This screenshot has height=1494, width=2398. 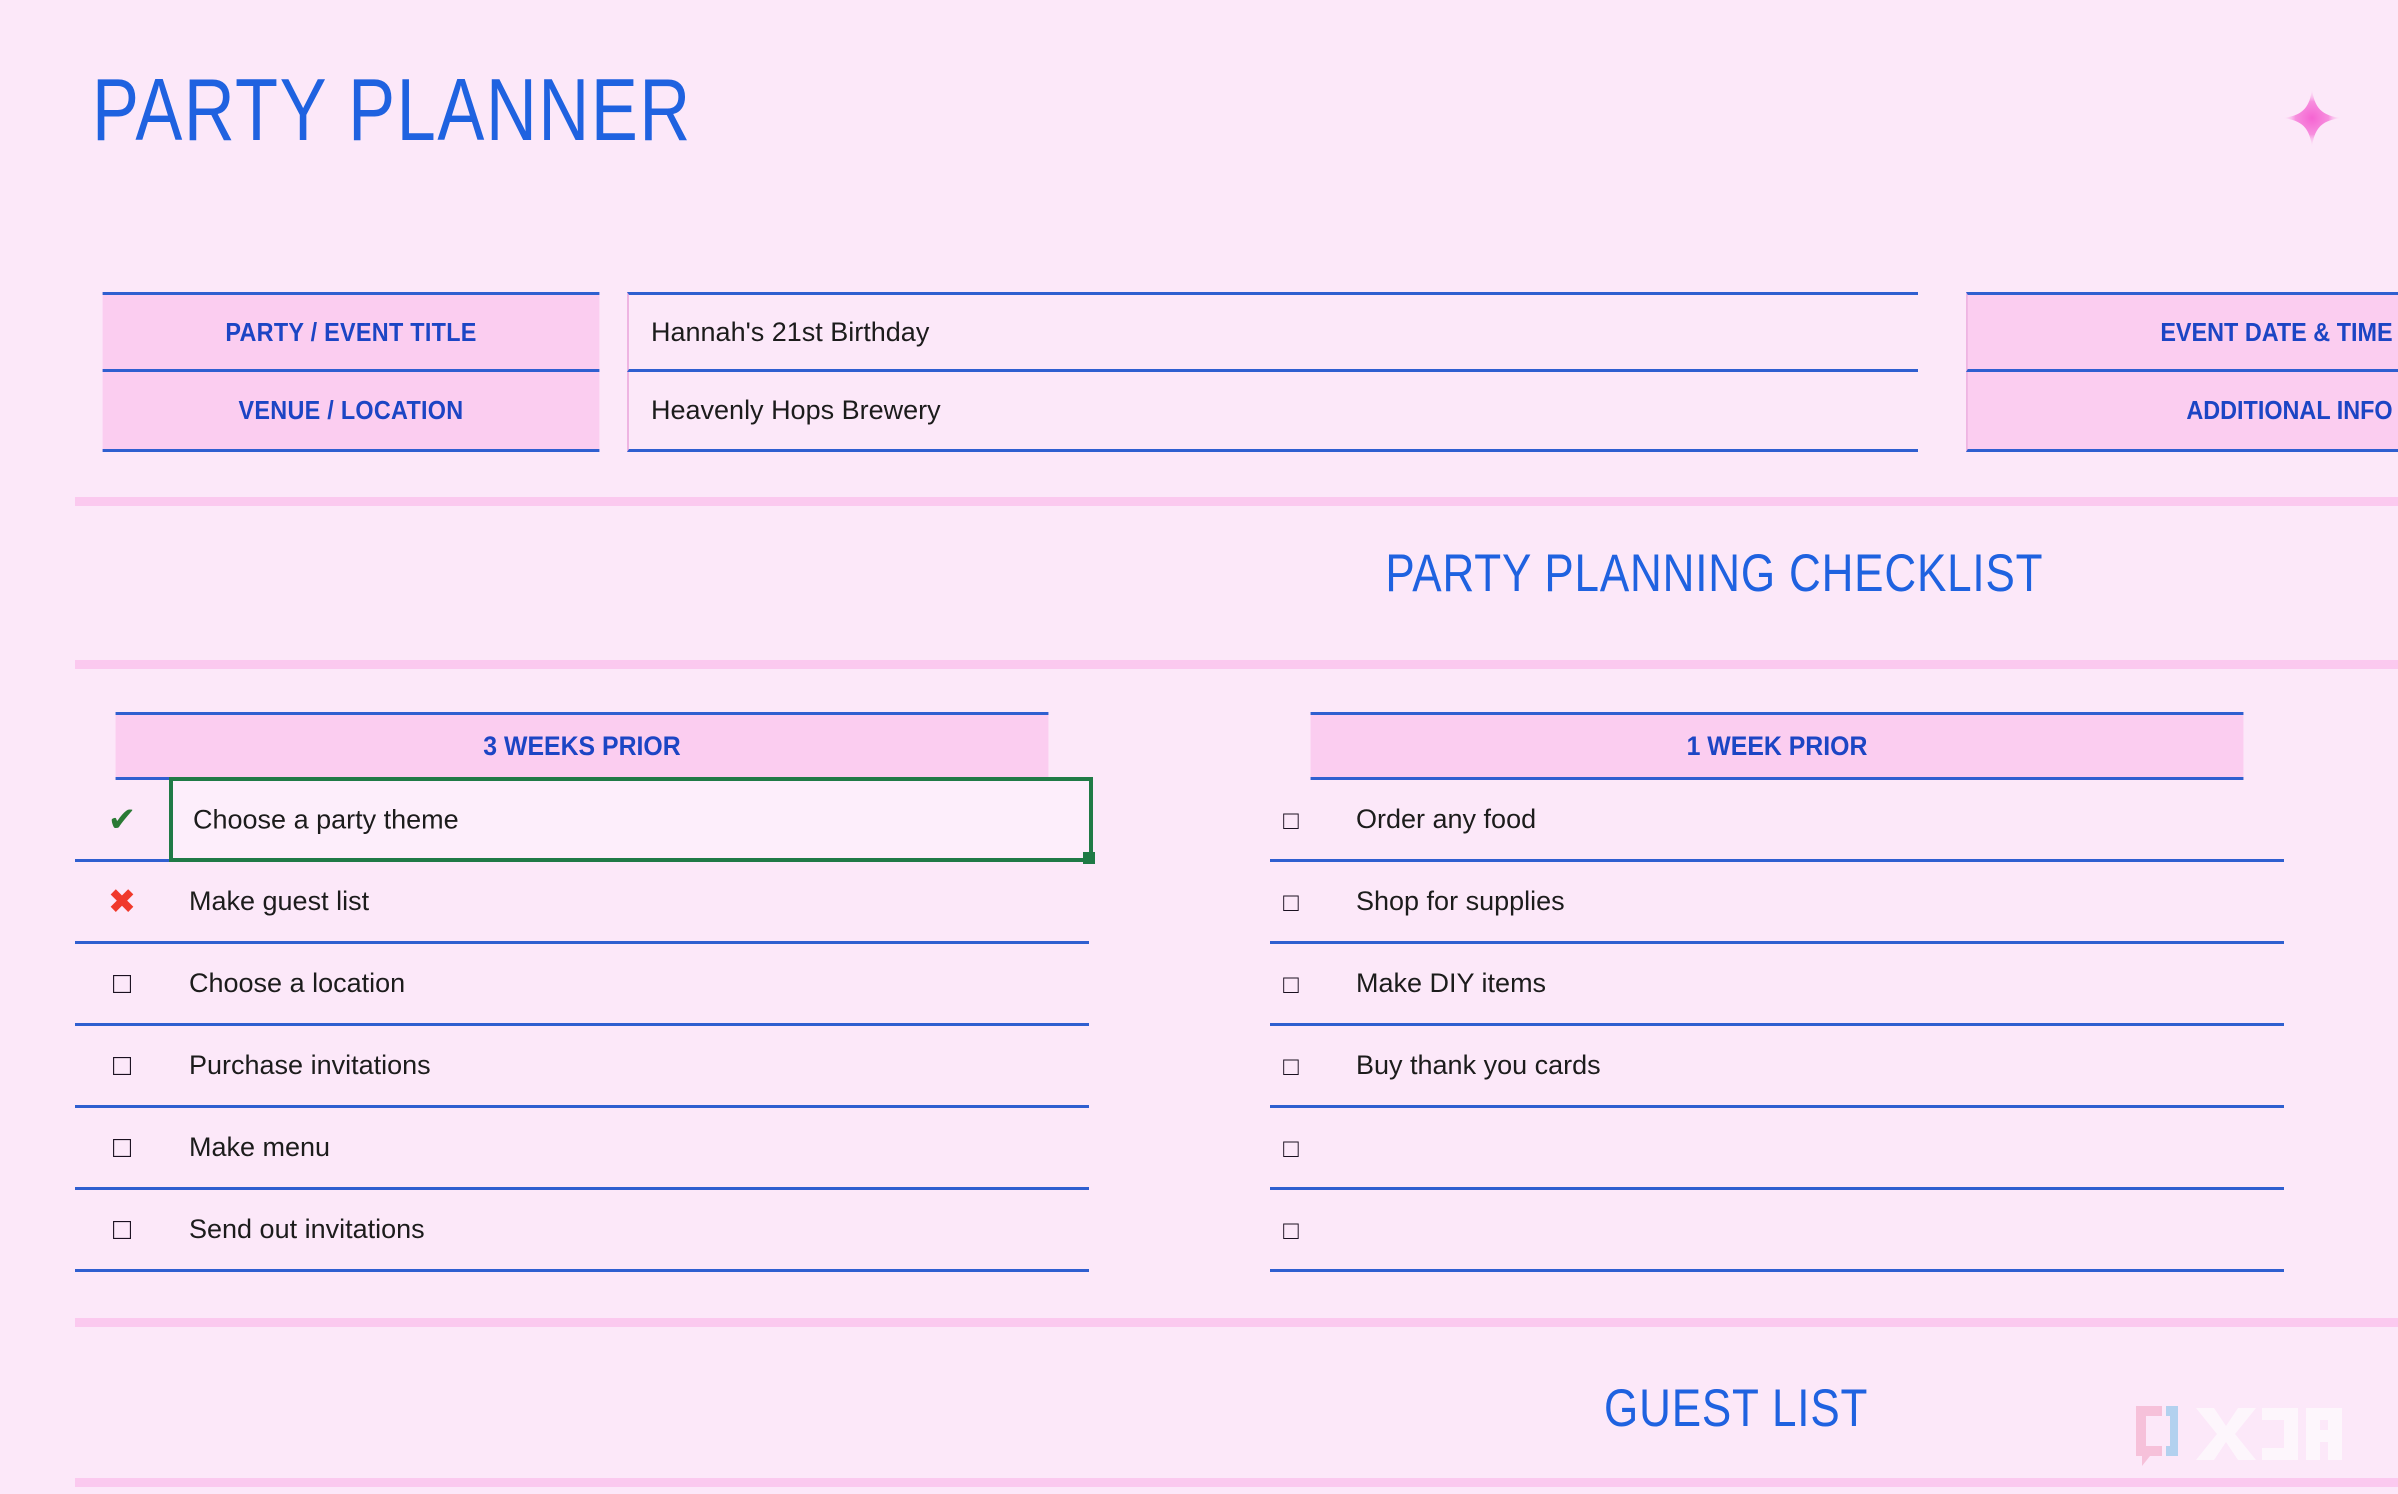 What do you see at coordinates (1478, 1065) in the screenshot?
I see `list-item-label: Buy thank you cards` at bounding box center [1478, 1065].